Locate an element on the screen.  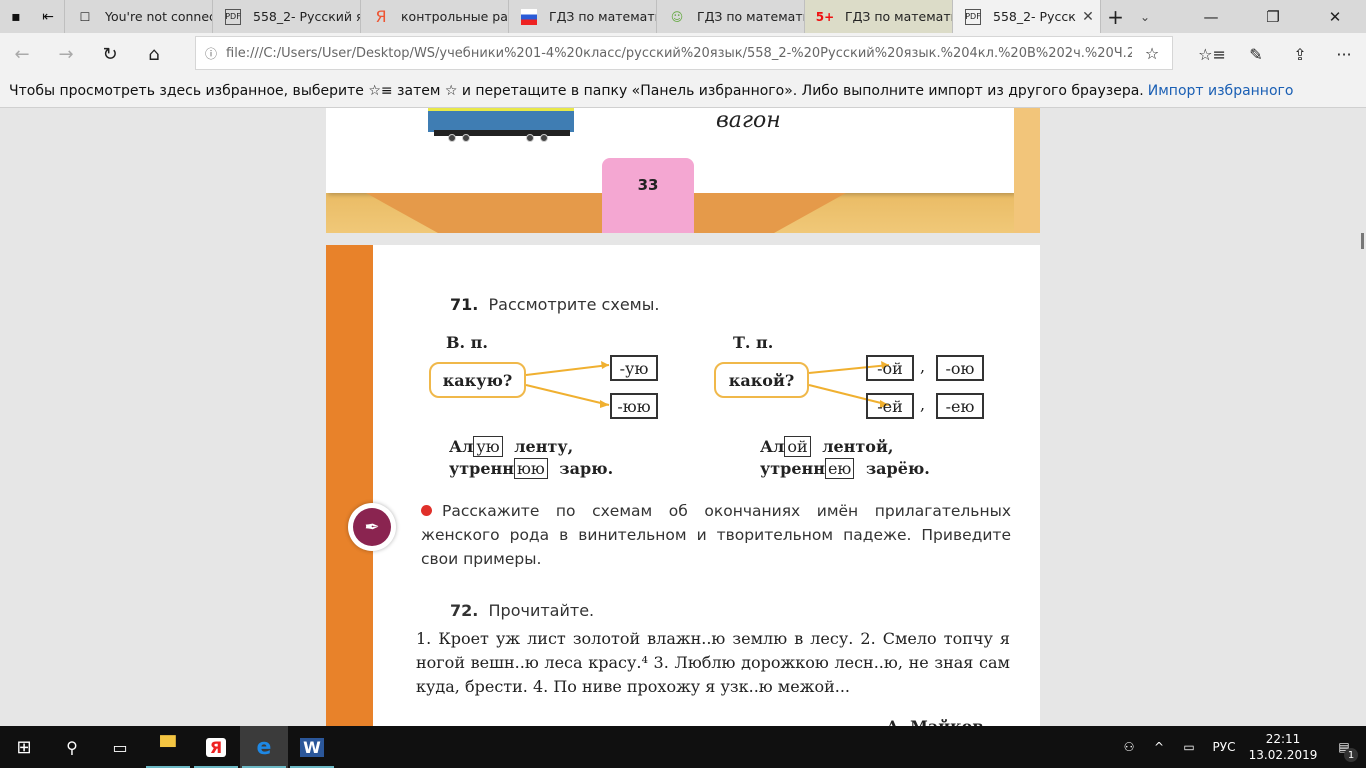
task-view-icon: ▭ is located at coordinates (120, 747).